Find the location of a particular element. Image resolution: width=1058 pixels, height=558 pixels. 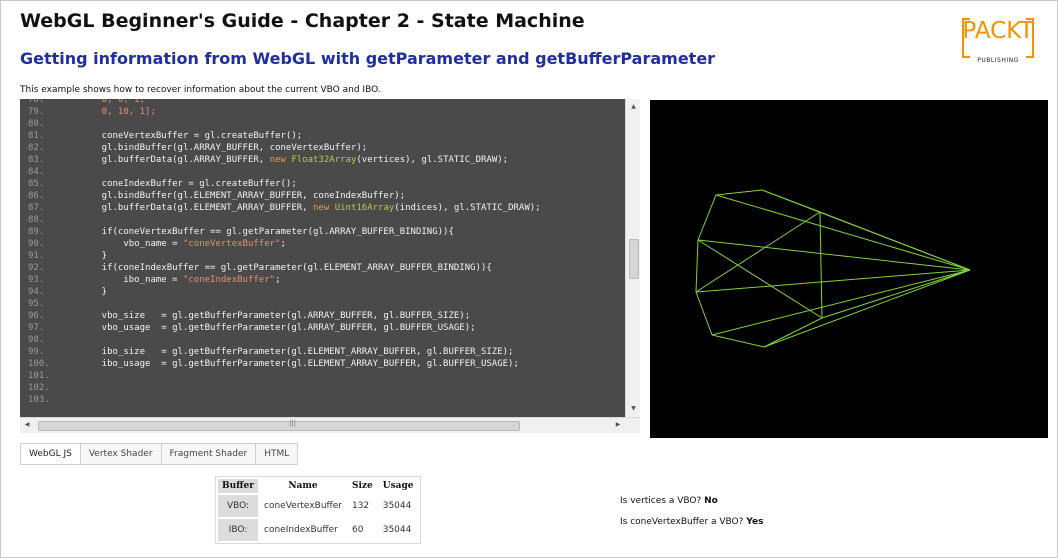

line-number: 95. is located at coordinates (36, 304).